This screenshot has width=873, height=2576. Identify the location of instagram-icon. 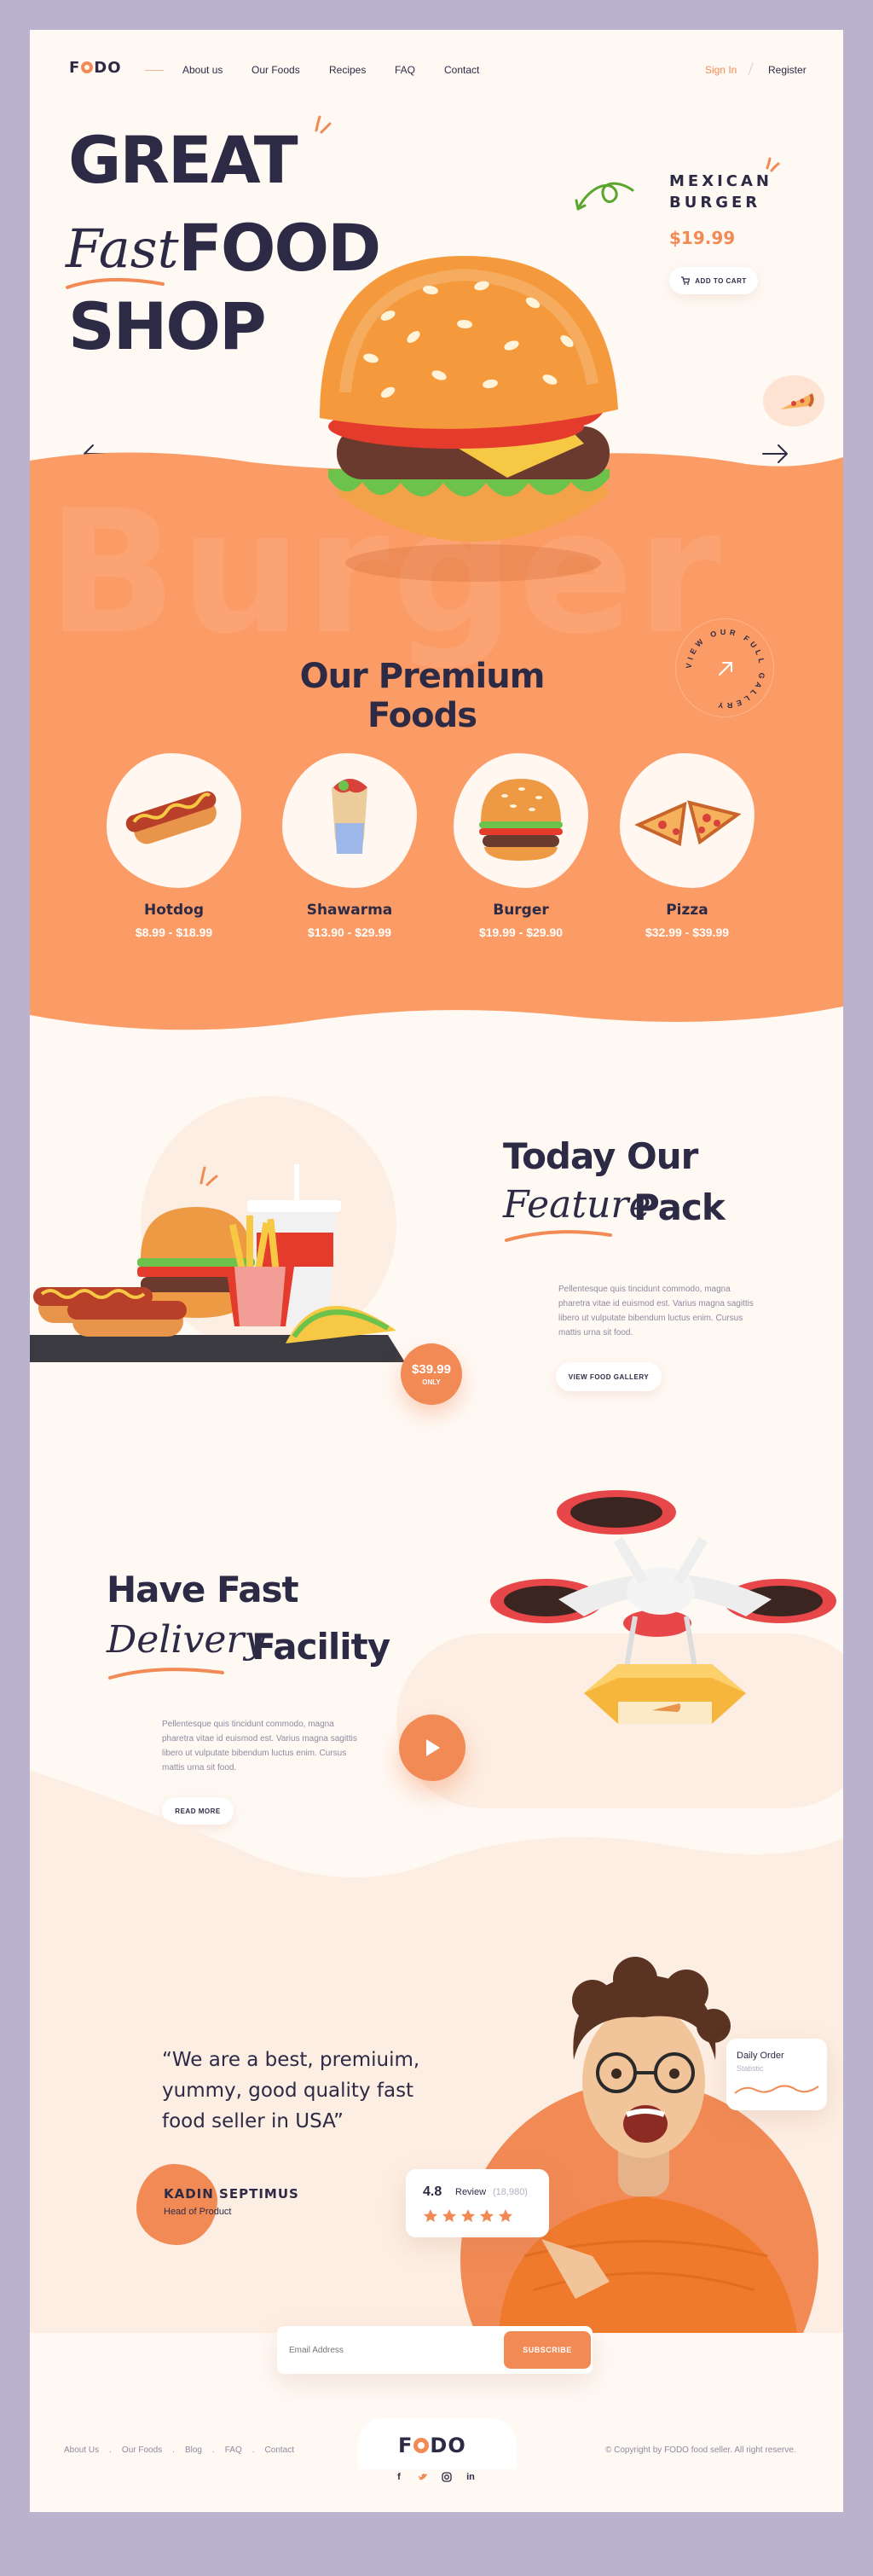
(447, 2477).